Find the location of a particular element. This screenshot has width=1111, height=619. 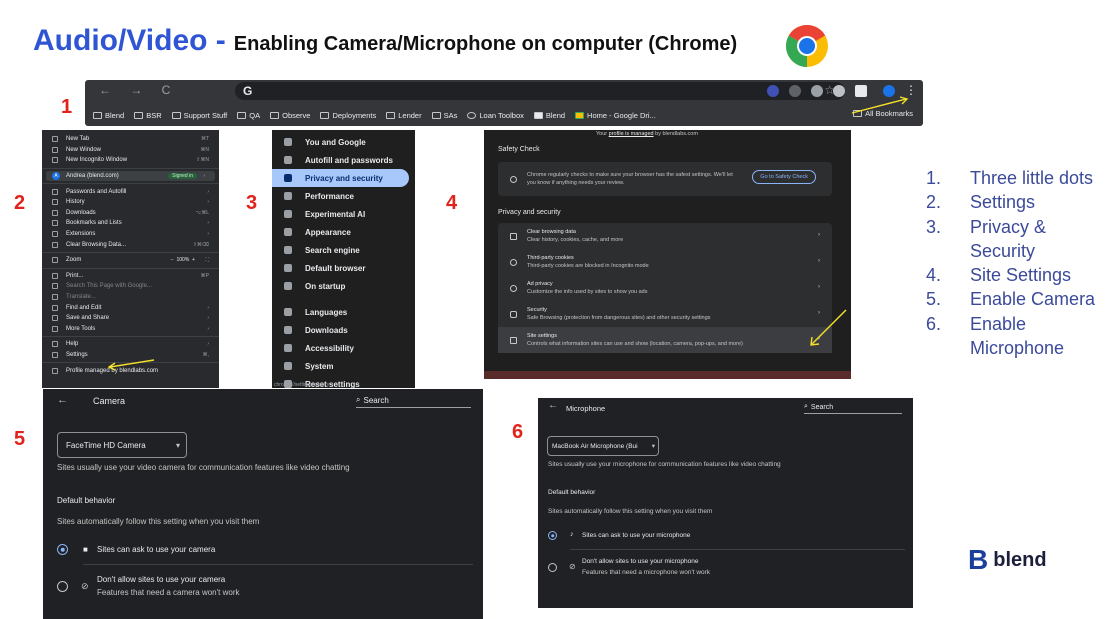

menu-item-new-tab: New Tab ⌘T is located at coordinates (130, 139).